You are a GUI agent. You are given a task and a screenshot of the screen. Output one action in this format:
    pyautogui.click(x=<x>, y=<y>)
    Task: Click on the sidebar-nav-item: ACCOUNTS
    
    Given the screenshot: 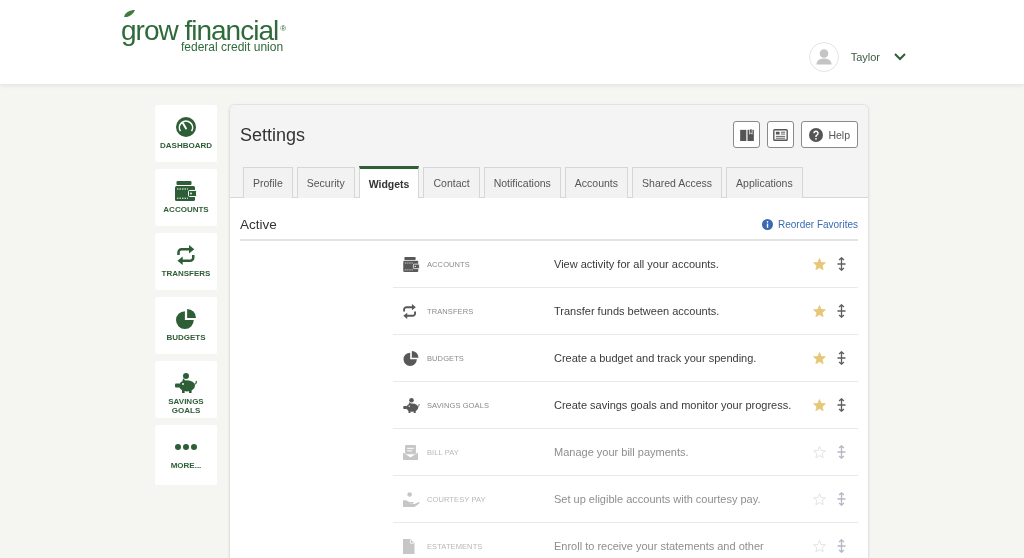 What is the action you would take?
    pyautogui.click(x=186, y=197)
    